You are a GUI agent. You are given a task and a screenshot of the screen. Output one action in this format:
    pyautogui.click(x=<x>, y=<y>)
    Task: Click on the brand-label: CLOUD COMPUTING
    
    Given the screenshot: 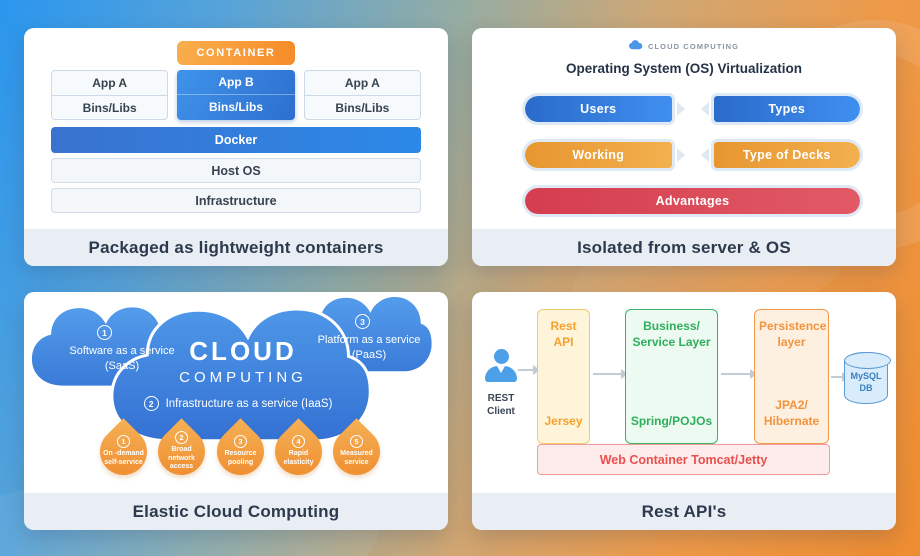 What is the action you would take?
    pyautogui.click(x=693, y=46)
    